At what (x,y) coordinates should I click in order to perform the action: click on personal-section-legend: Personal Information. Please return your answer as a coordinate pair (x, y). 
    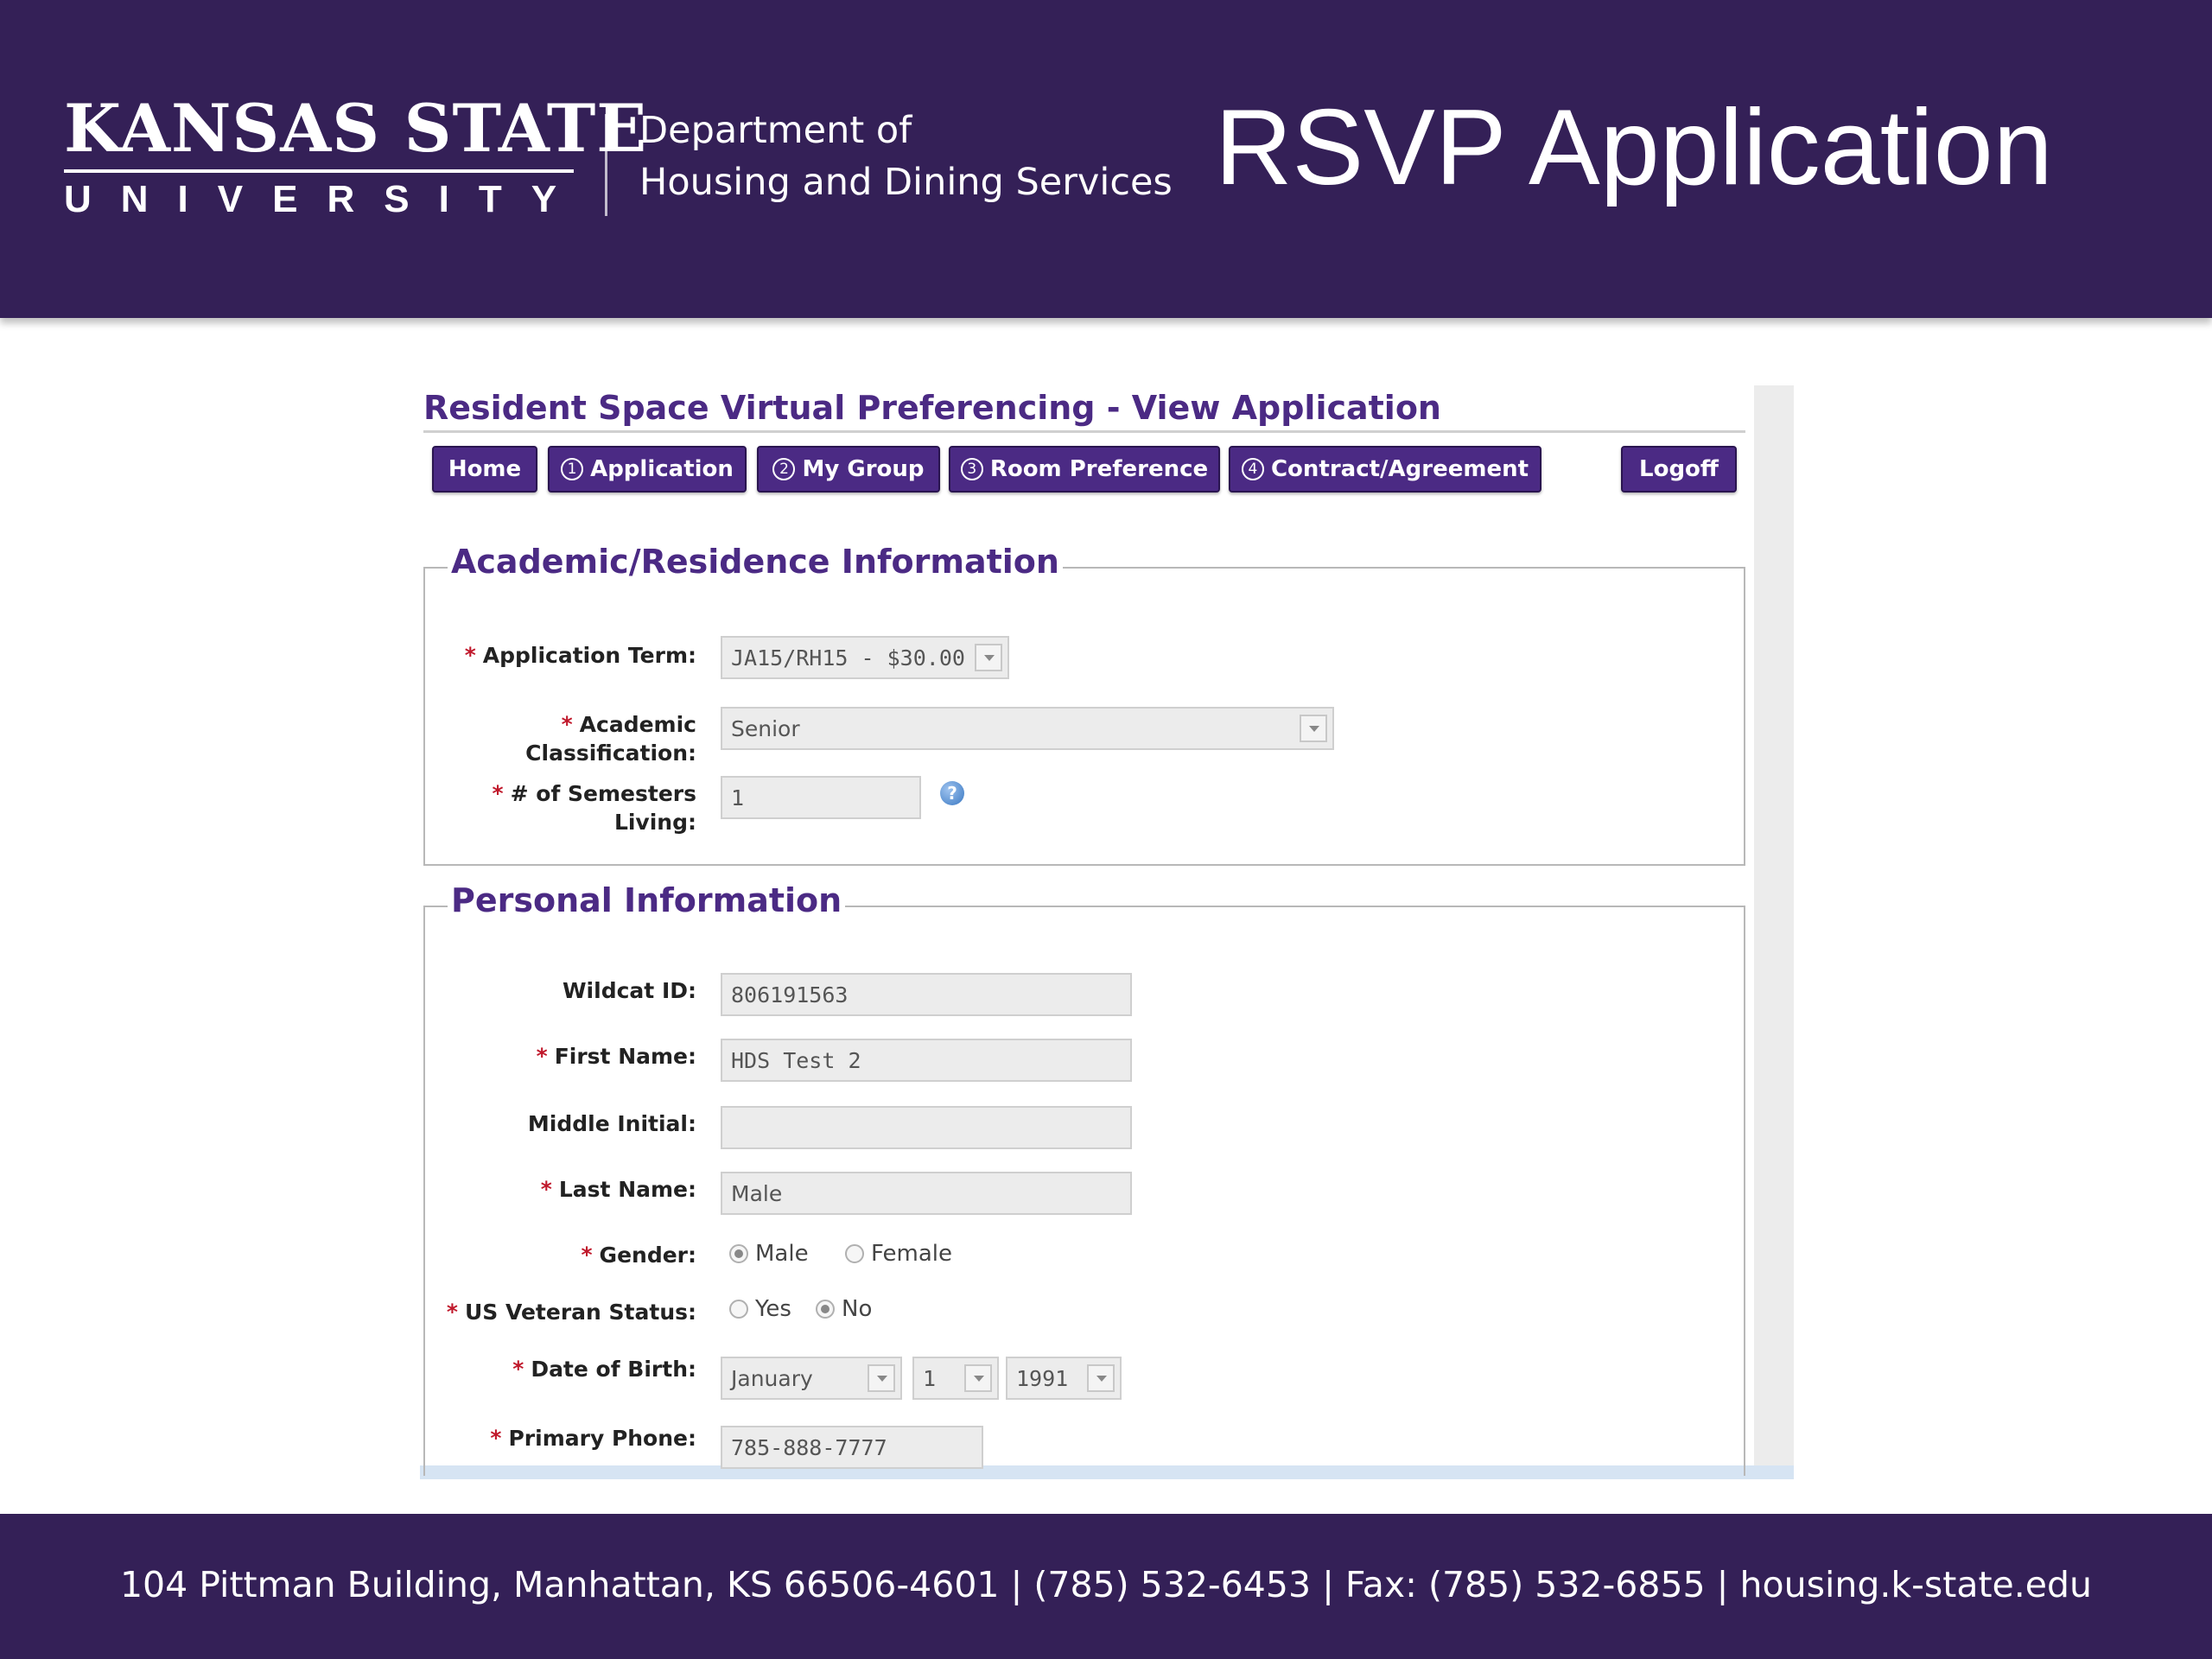
    Looking at the image, I should click on (647, 900).